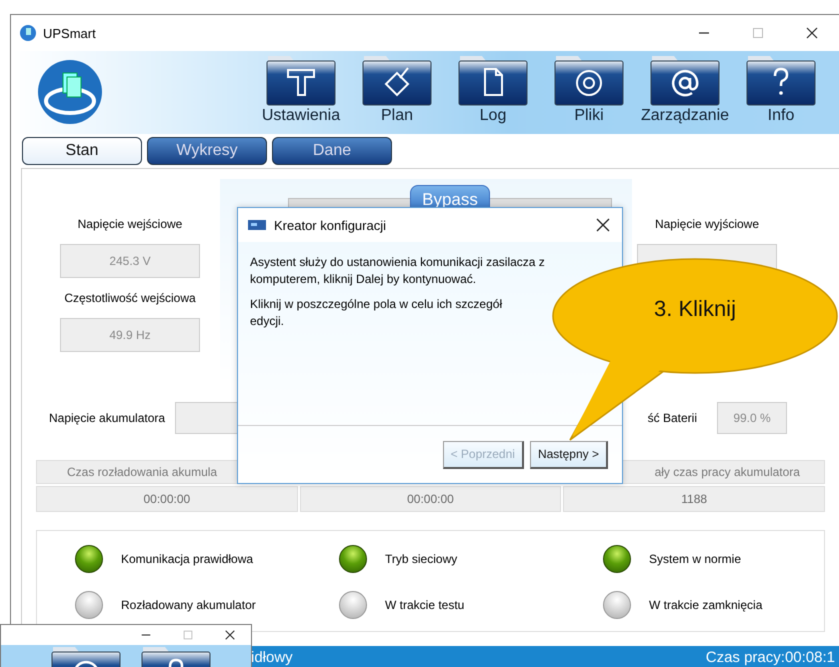 The height and width of the screenshot is (667, 839). I want to click on hammer-icon, so click(301, 80).